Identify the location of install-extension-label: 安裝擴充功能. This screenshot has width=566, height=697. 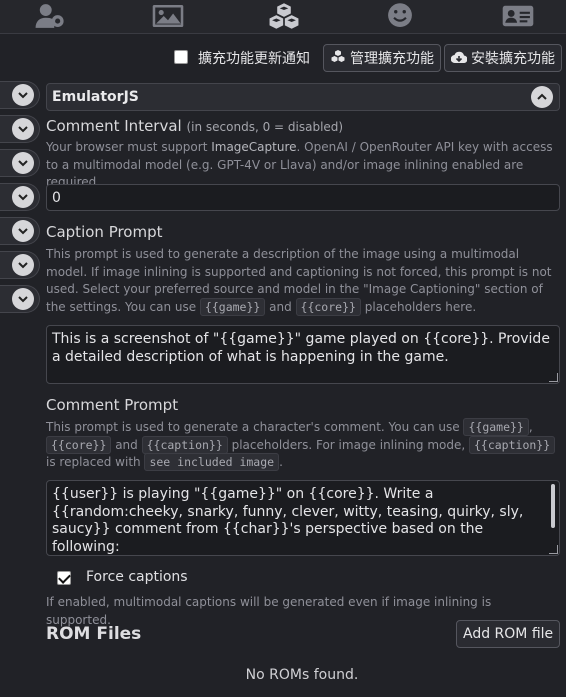
(513, 59).